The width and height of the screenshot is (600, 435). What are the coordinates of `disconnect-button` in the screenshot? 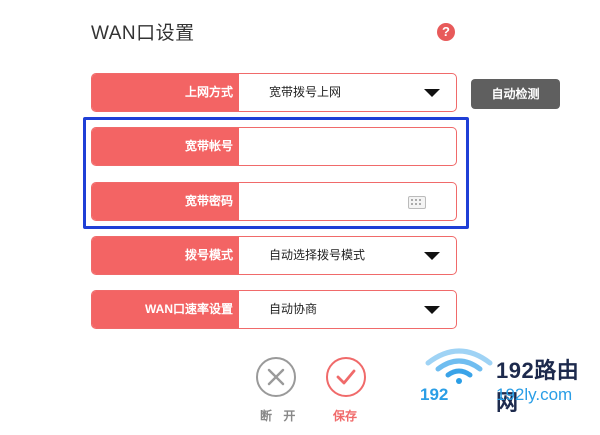 It's located at (276, 377).